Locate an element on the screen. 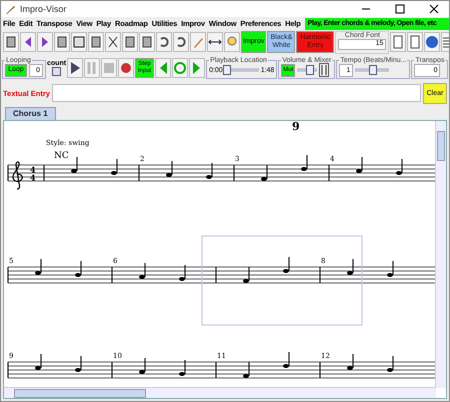 This screenshot has width=450, height=402. record-icon is located at coordinates (126, 68).